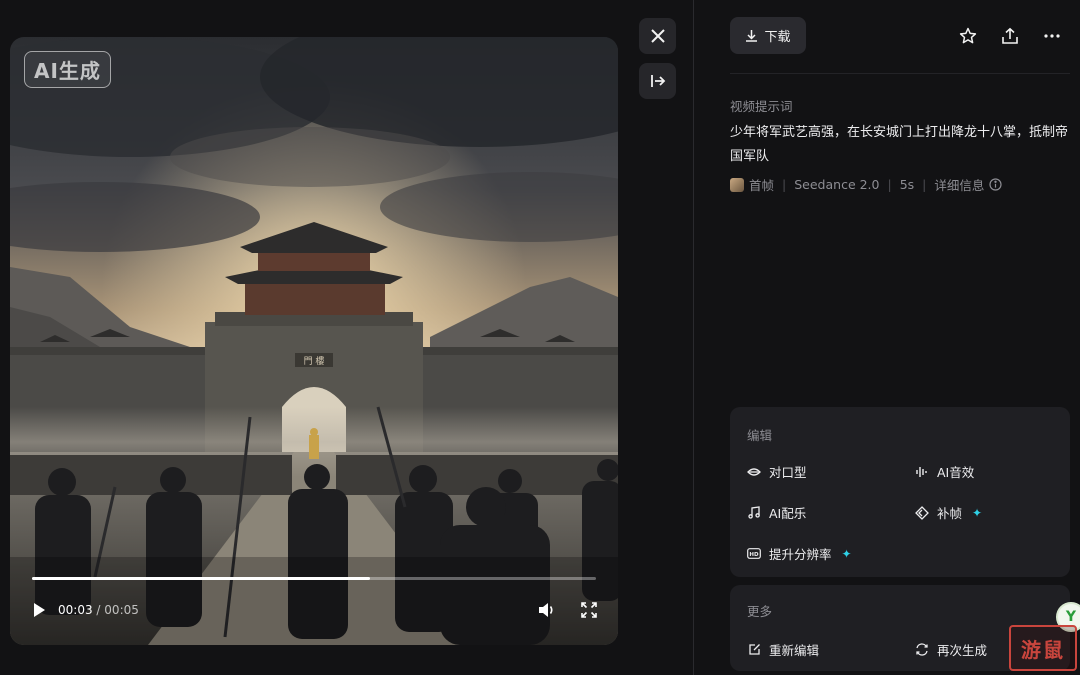 The image size is (1080, 675). Describe the element at coordinates (760, 611) in the screenshot. I see `more-card-title: 更多` at that location.